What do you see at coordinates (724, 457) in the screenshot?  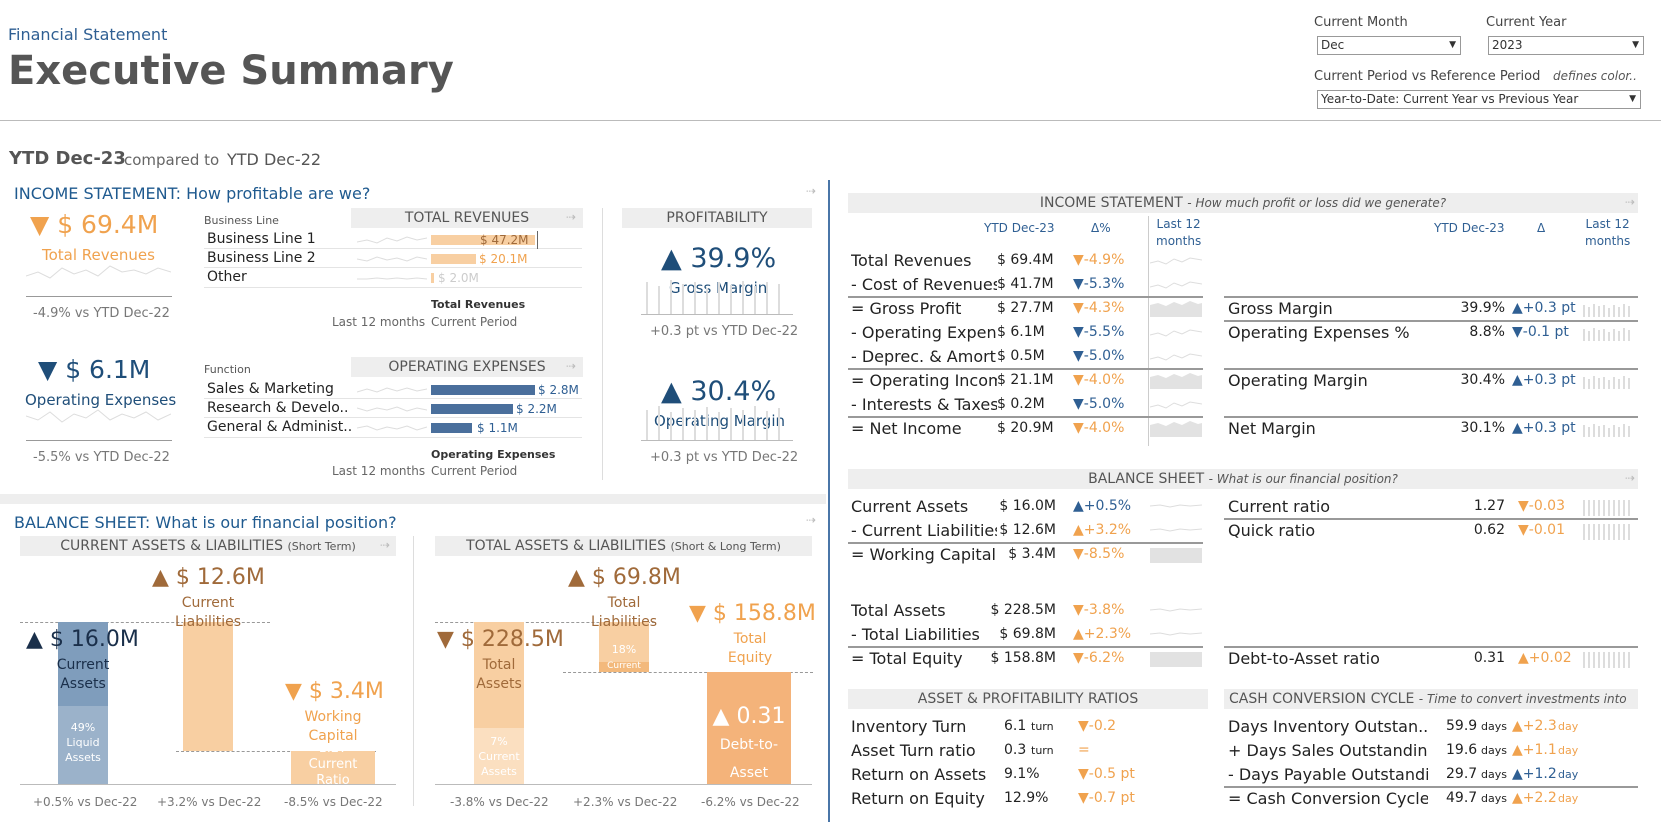 I see `operating-margin-delta: +0.3 pt vs YTD Dec-22` at bounding box center [724, 457].